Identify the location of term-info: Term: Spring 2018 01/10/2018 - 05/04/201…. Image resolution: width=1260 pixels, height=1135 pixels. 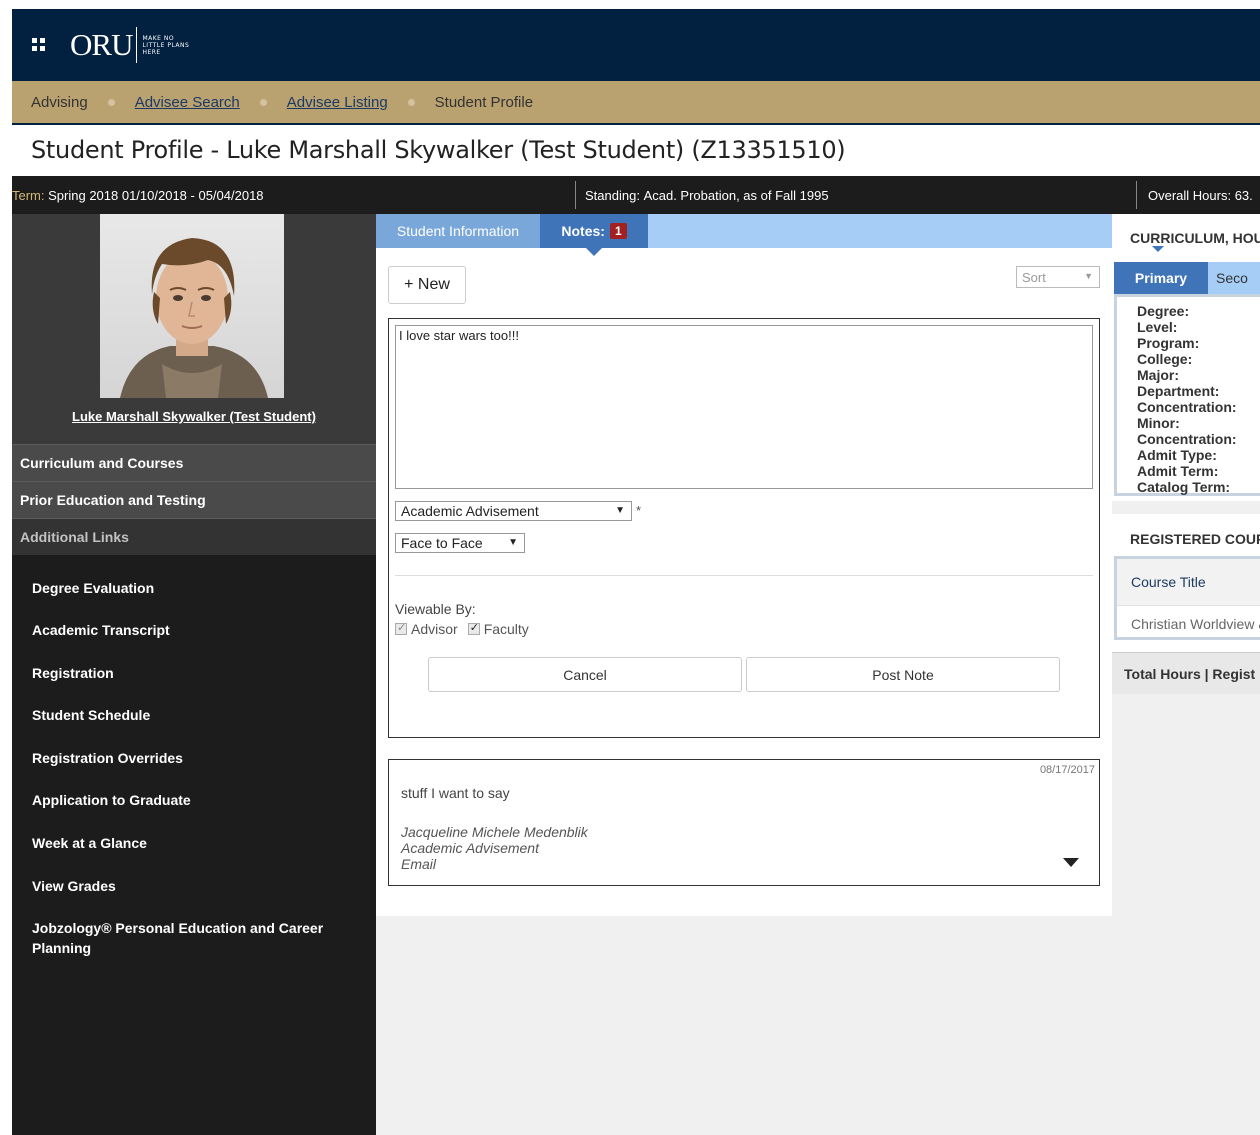
(138, 195).